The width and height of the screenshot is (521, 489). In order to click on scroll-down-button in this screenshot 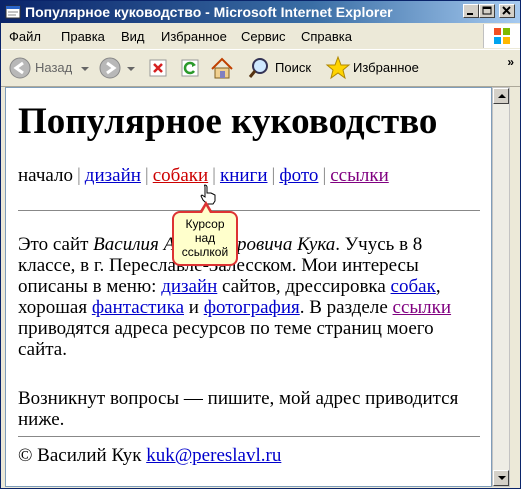, I will do `click(501, 478)`.